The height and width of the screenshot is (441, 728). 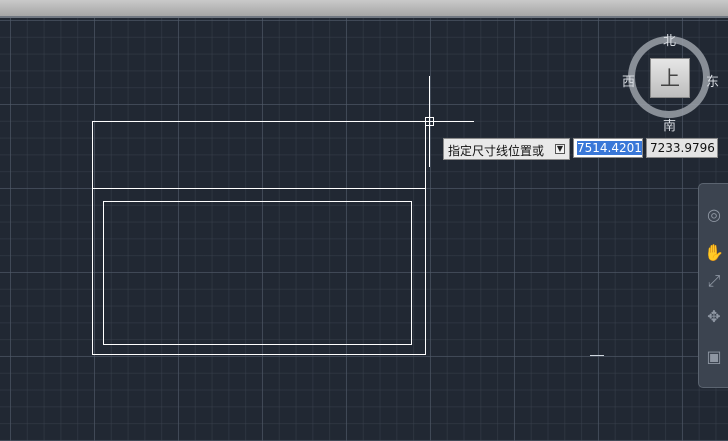 I want to click on steering-wheel-icon: ◎, so click(x=714, y=215).